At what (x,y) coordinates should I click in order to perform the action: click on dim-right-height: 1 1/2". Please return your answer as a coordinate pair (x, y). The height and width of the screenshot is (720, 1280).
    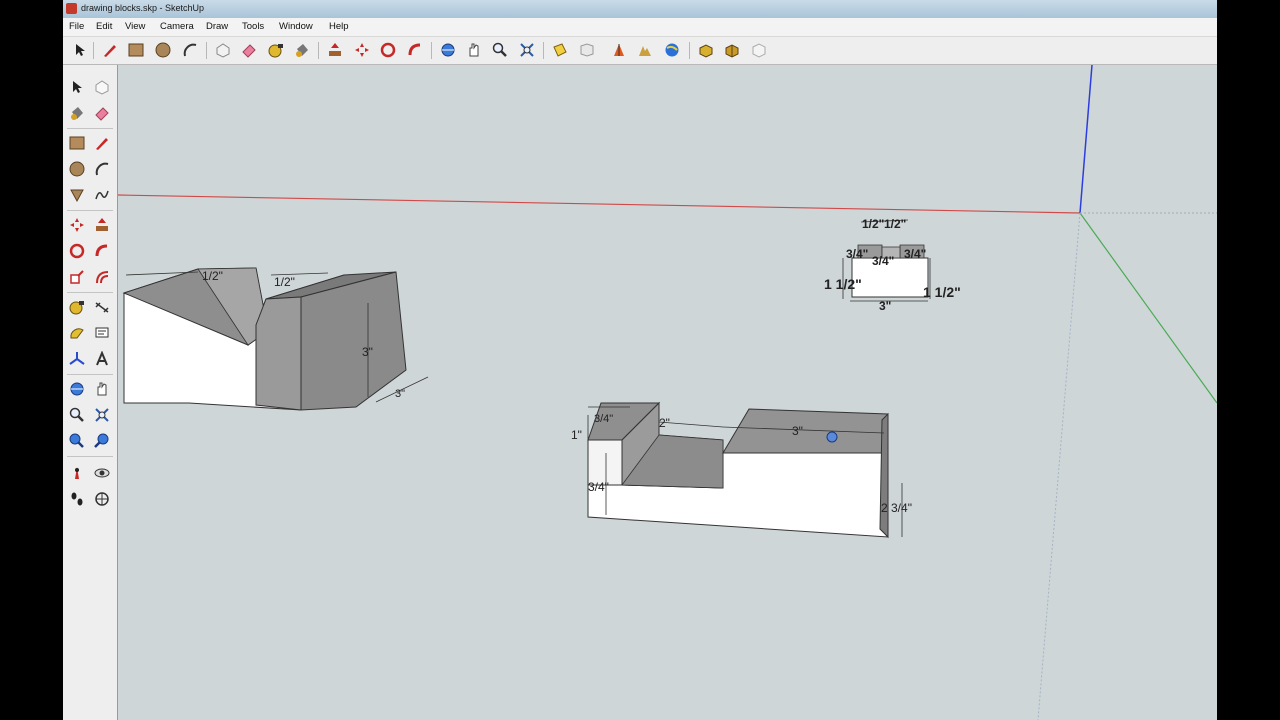
    Looking at the image, I should click on (942, 292).